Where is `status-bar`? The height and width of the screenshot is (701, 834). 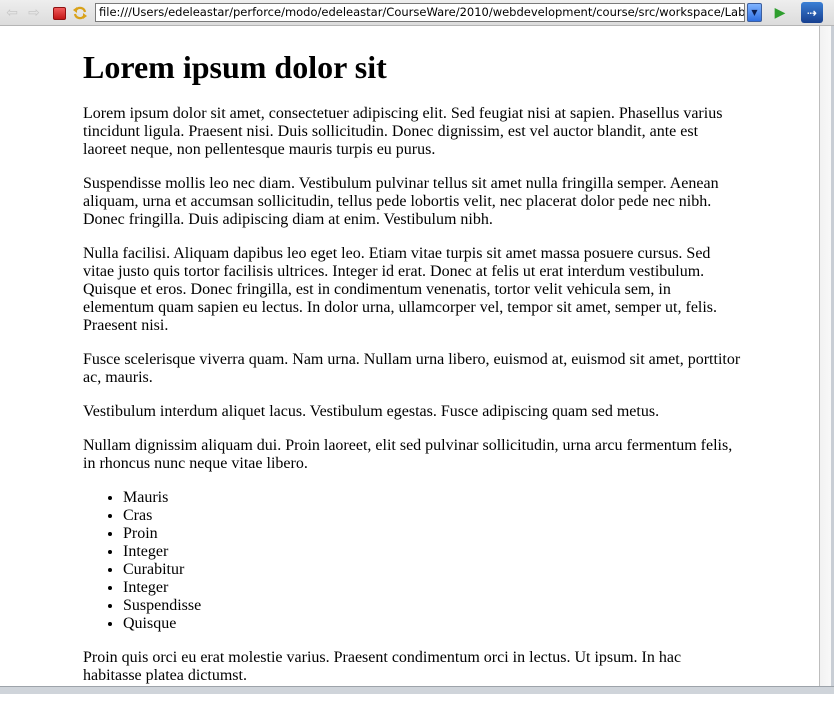
status-bar is located at coordinates (417, 690).